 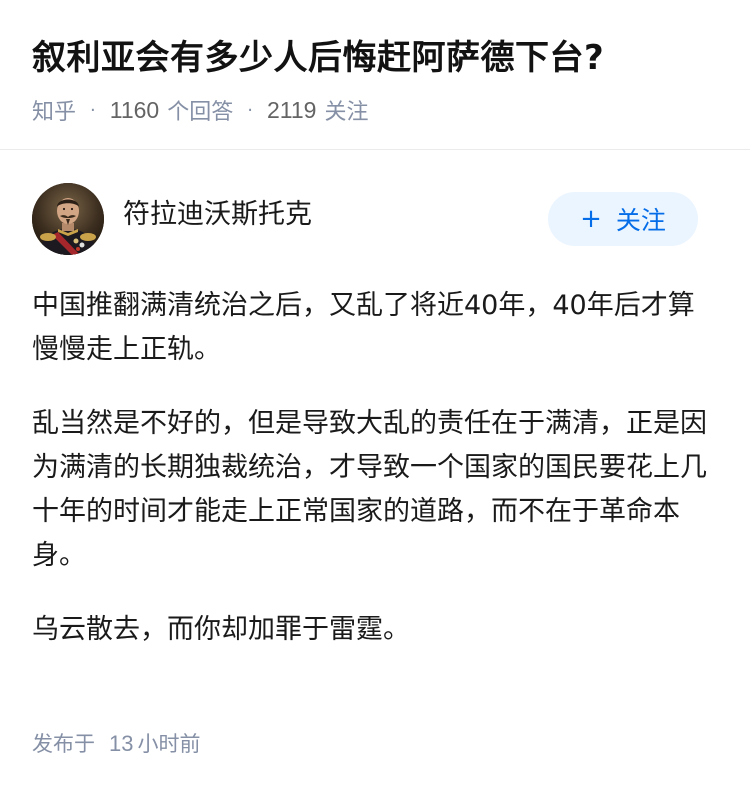 I want to click on author-name: 符拉迪沃斯托克, so click(x=217, y=215).